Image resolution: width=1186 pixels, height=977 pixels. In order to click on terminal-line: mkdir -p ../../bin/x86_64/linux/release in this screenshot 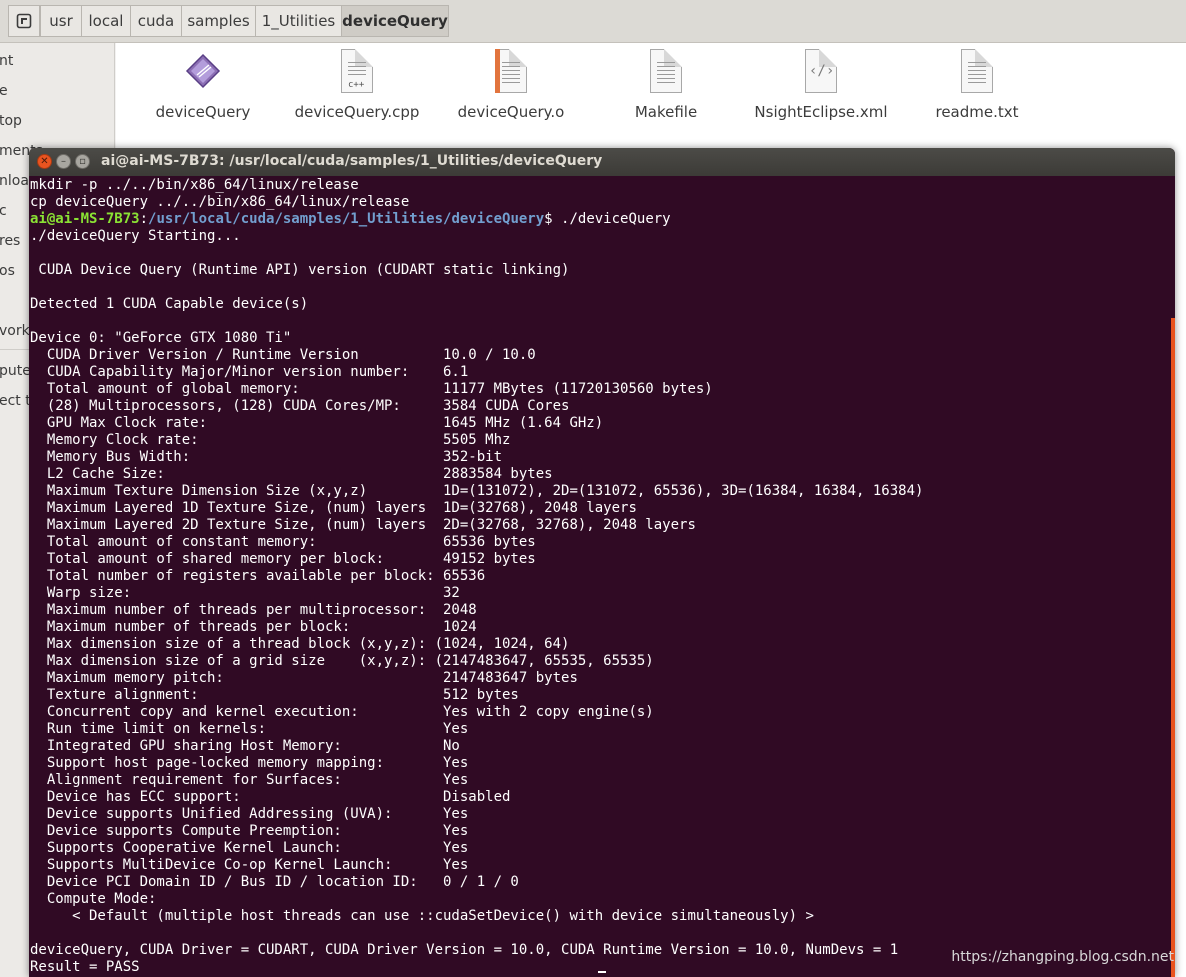, I will do `click(194, 185)`.